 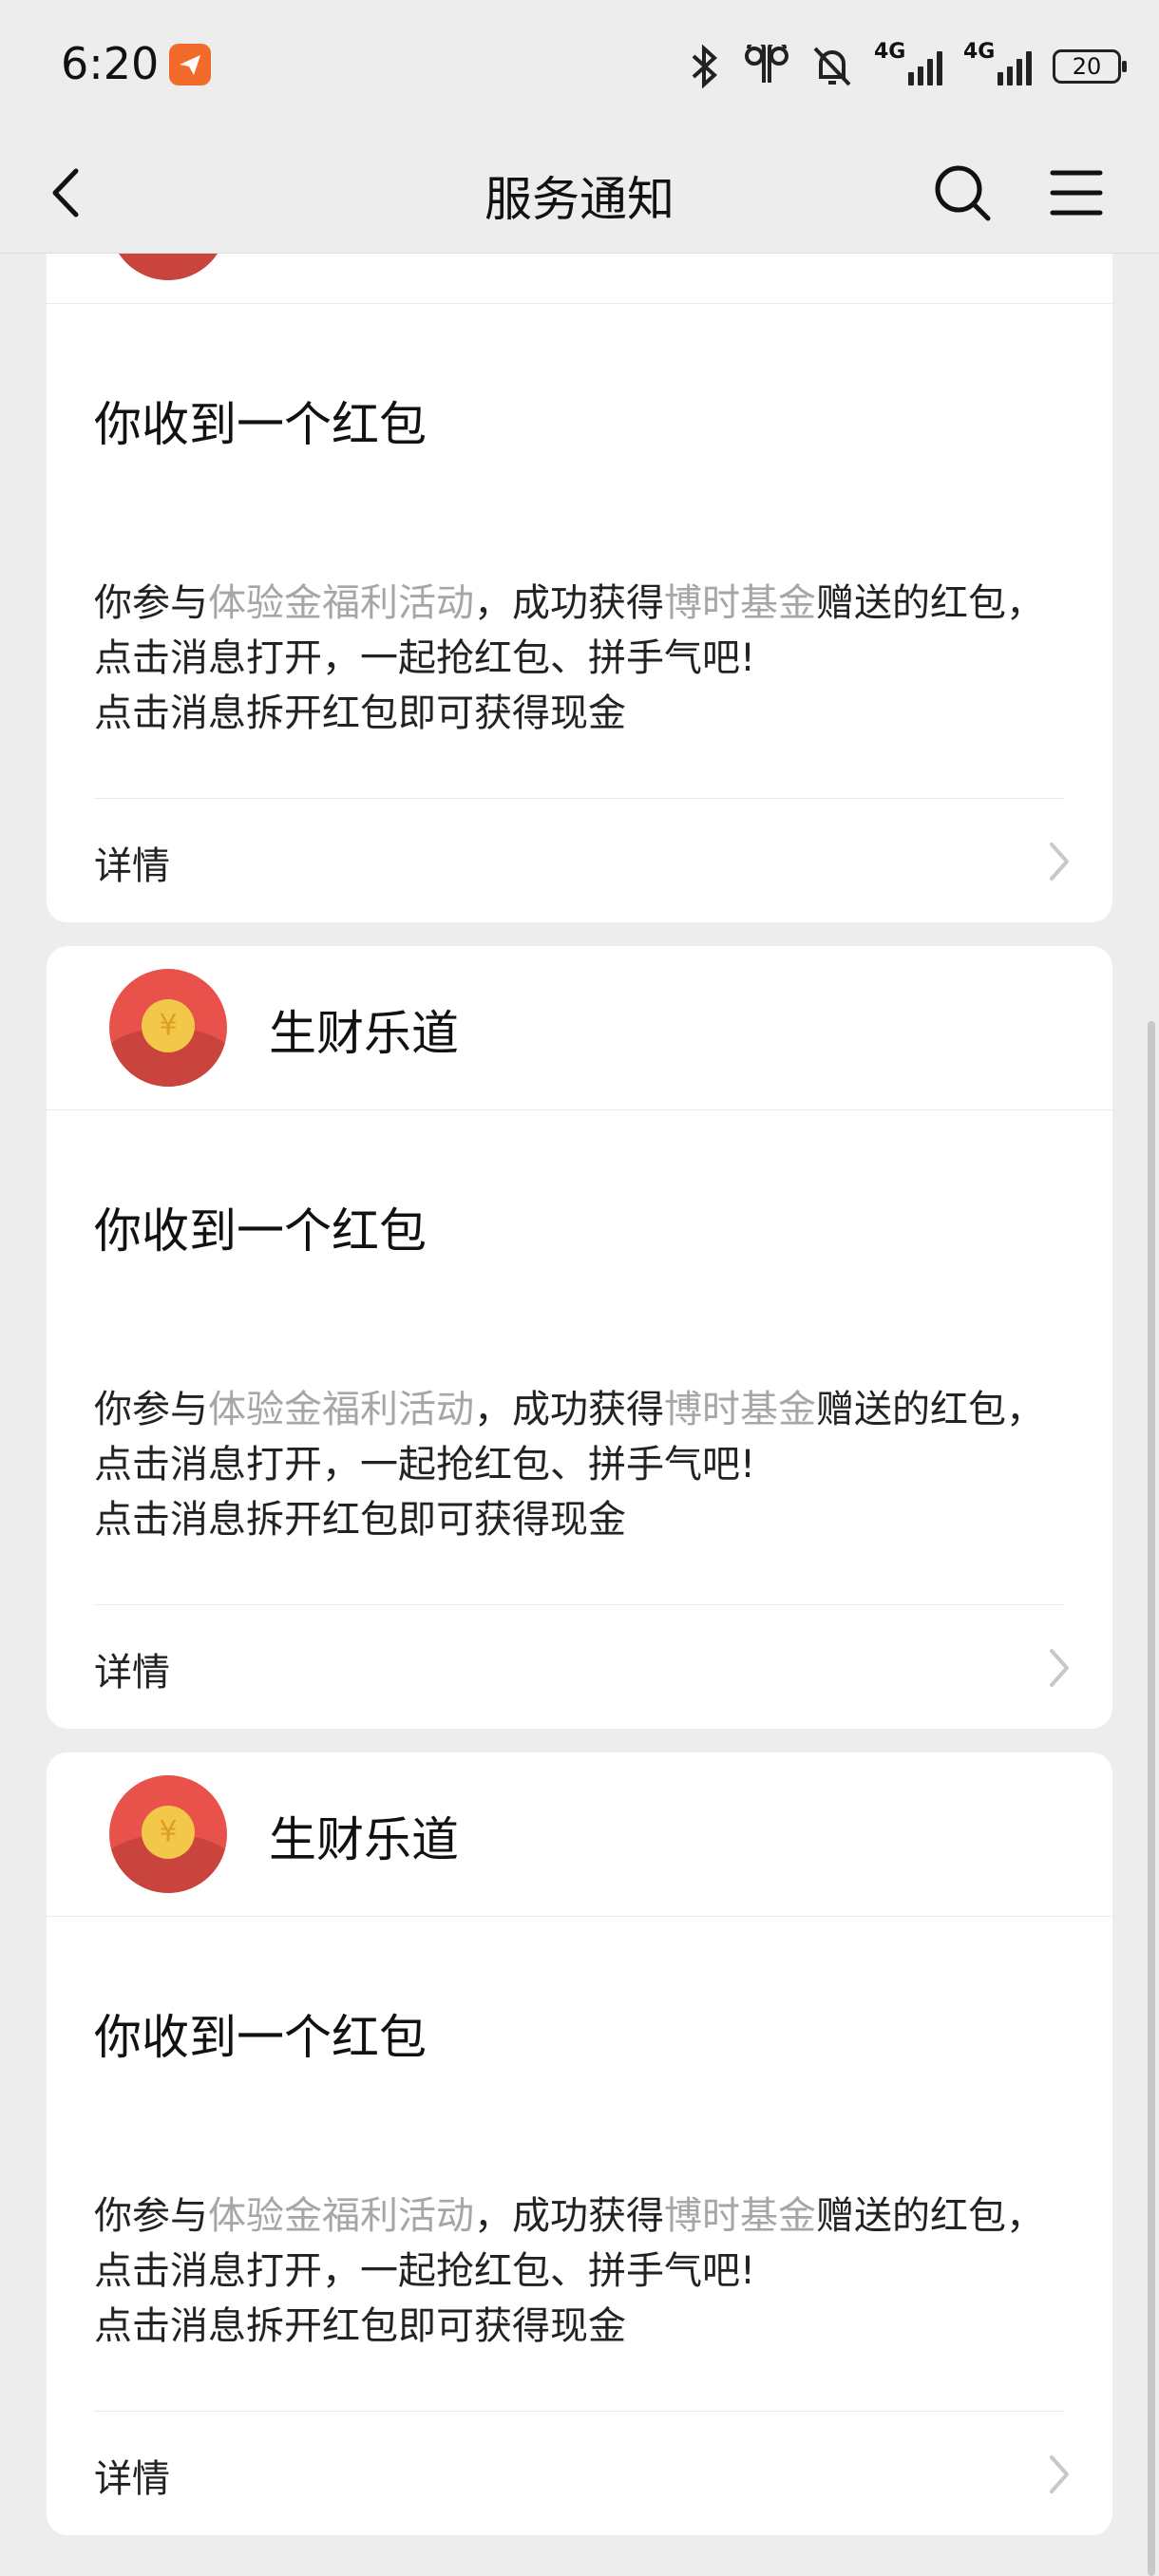 I want to click on status-time: 6:20, so click(x=110, y=63).